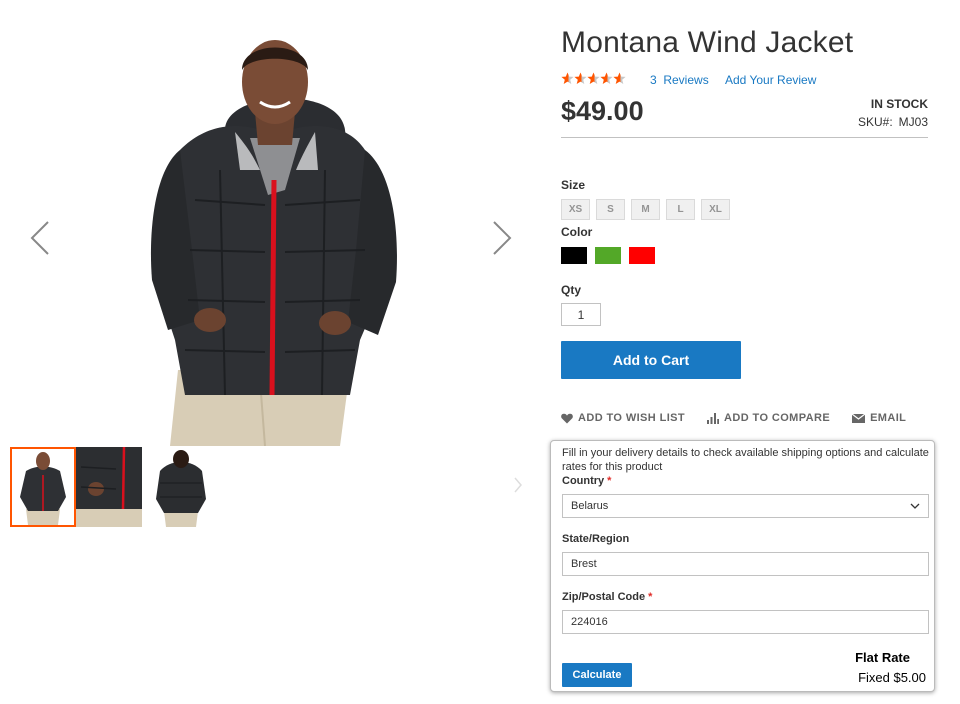 This screenshot has height=704, width=960. Describe the element at coordinates (888, 418) in the screenshot. I see `email-label: EMAIL` at that location.